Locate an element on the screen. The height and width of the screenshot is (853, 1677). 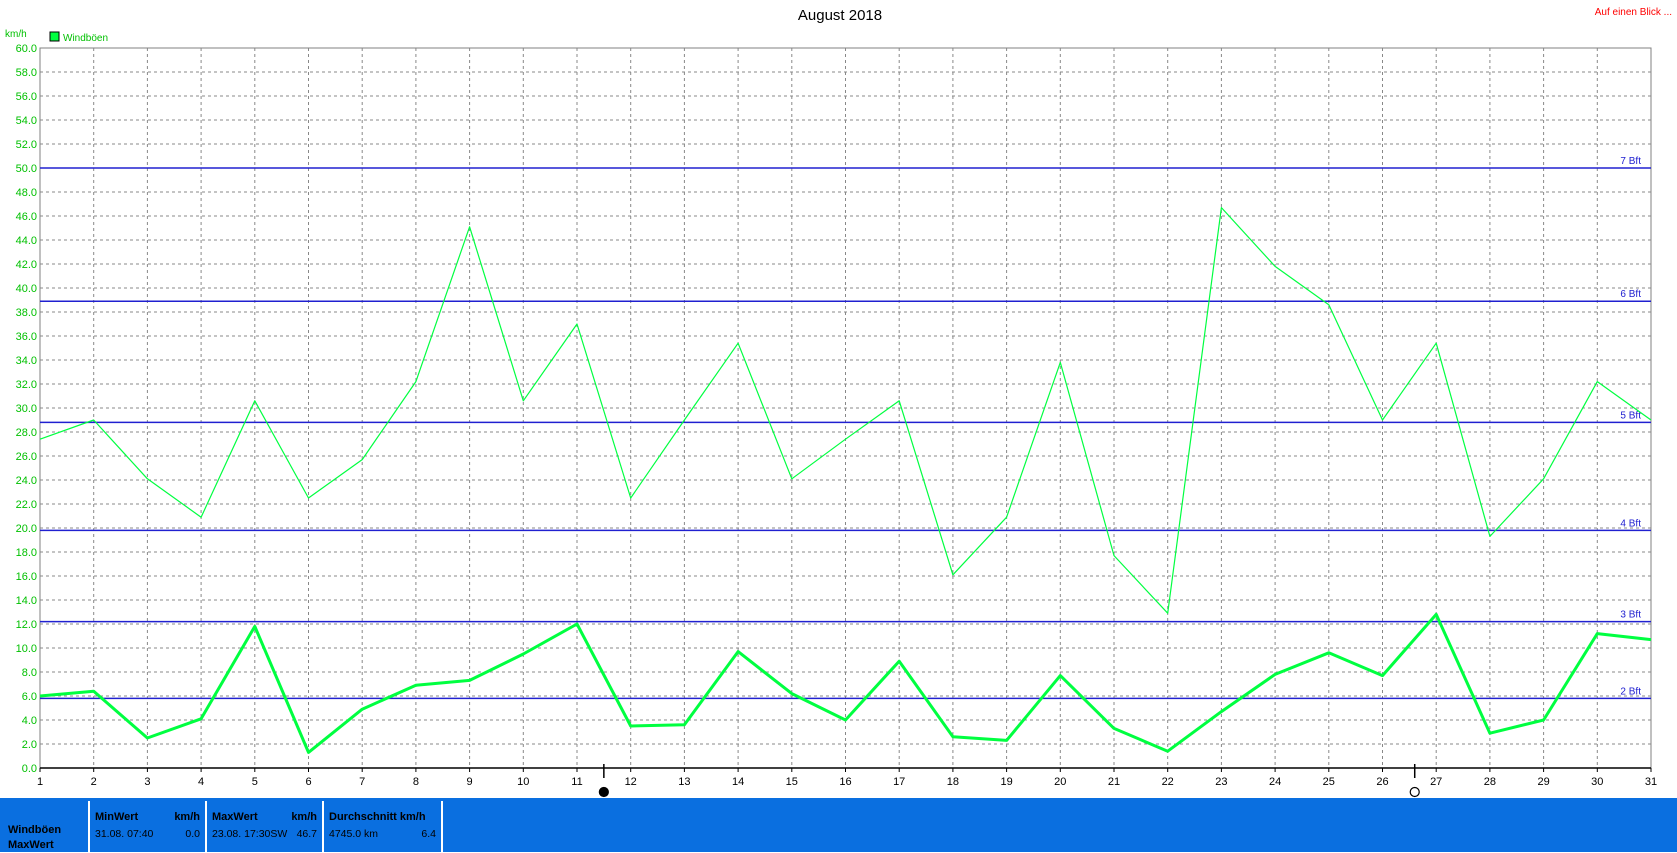
row-label-max: MaxWert is located at coordinates (31, 845).